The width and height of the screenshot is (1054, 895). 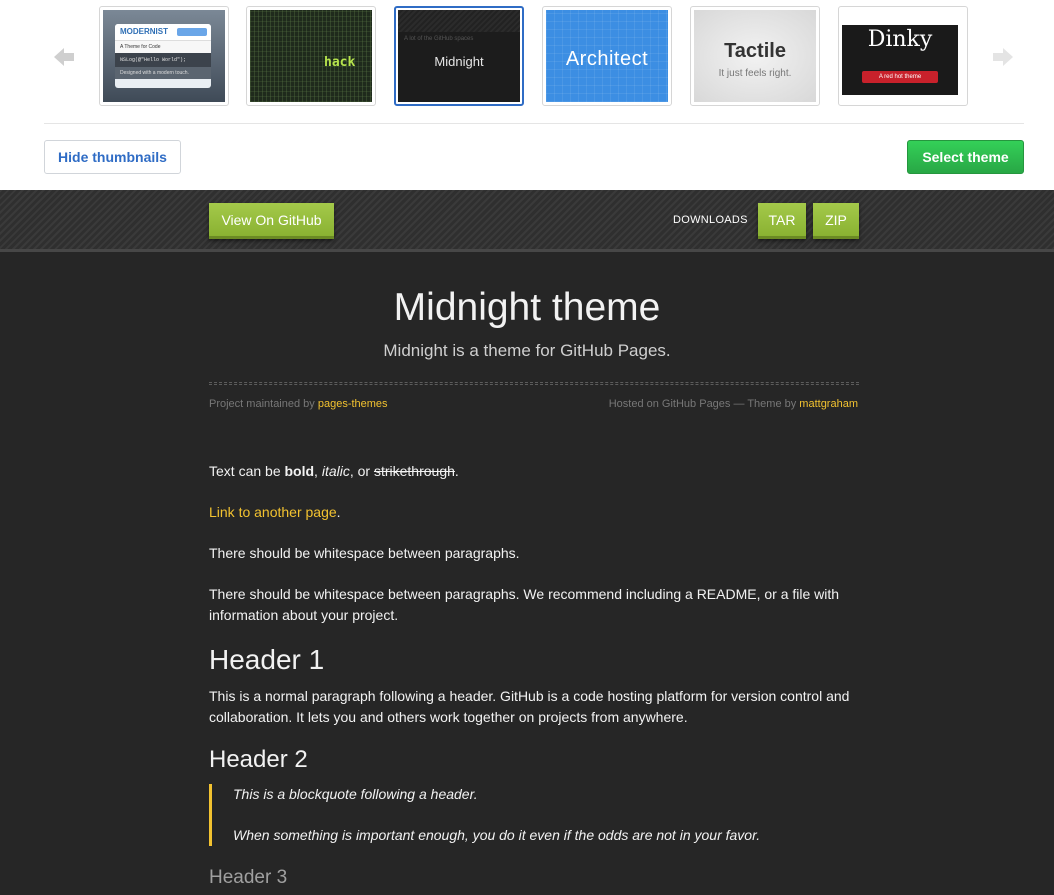 What do you see at coordinates (836, 221) in the screenshot?
I see `download-zip-button: ZIP` at bounding box center [836, 221].